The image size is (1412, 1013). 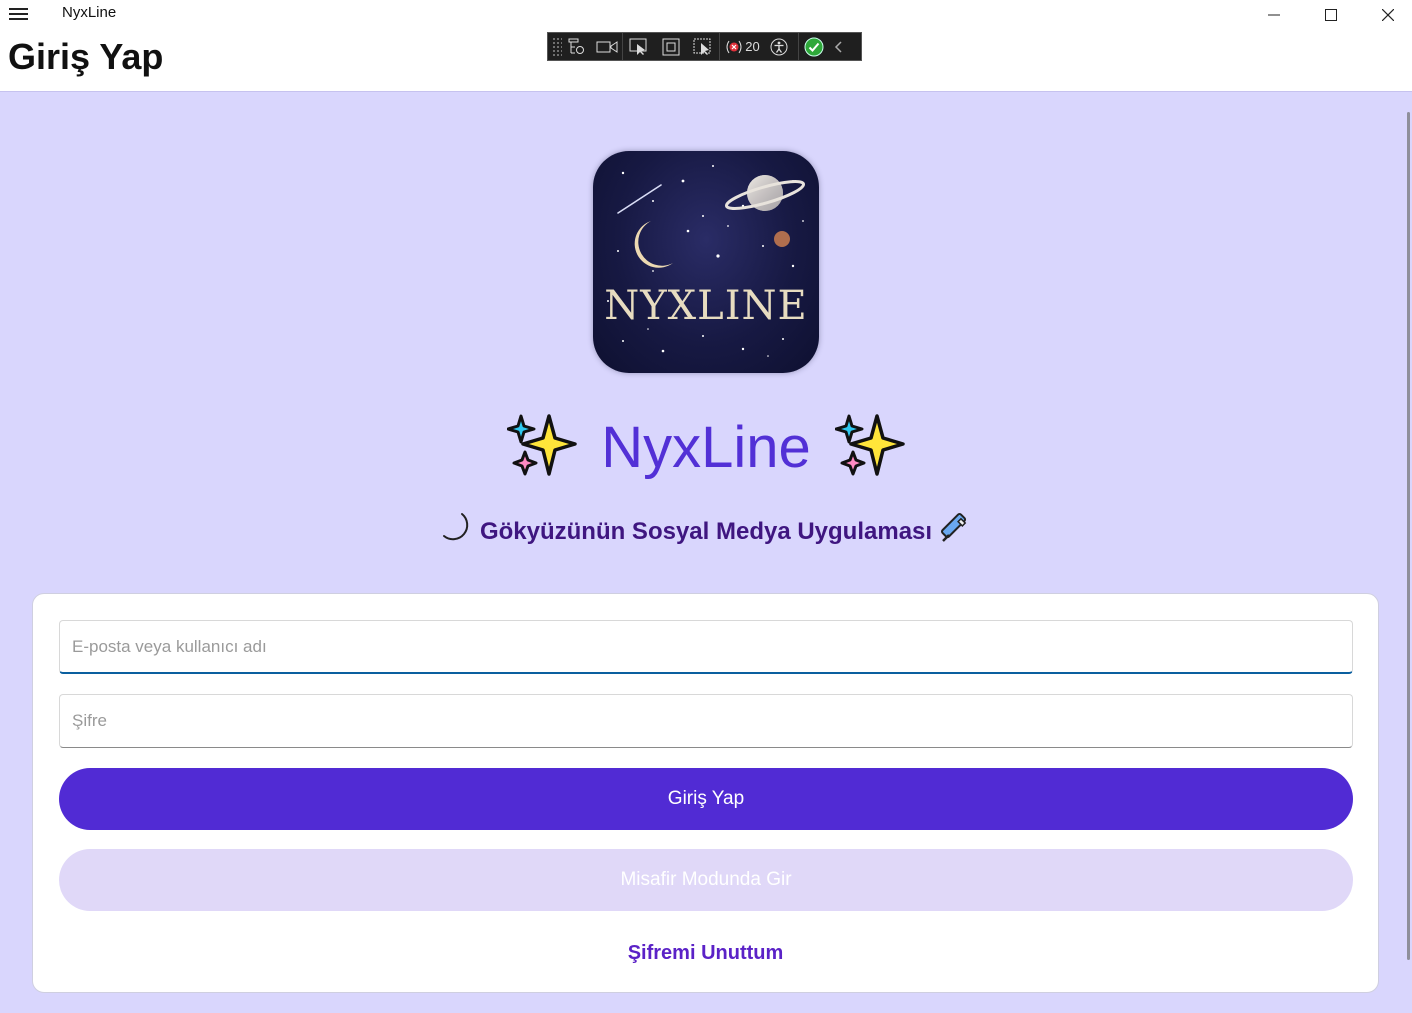 I want to click on close-icon, so click(x=1387, y=15).